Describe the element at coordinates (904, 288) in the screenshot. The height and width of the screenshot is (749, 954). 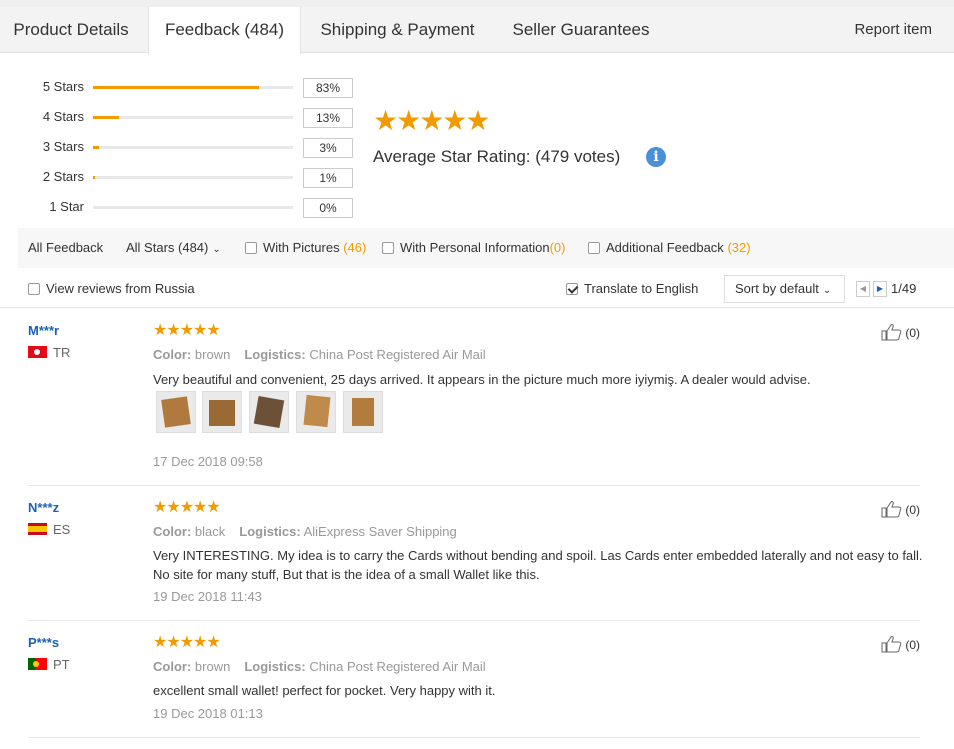
I see `page-indicator: 1/49` at that location.